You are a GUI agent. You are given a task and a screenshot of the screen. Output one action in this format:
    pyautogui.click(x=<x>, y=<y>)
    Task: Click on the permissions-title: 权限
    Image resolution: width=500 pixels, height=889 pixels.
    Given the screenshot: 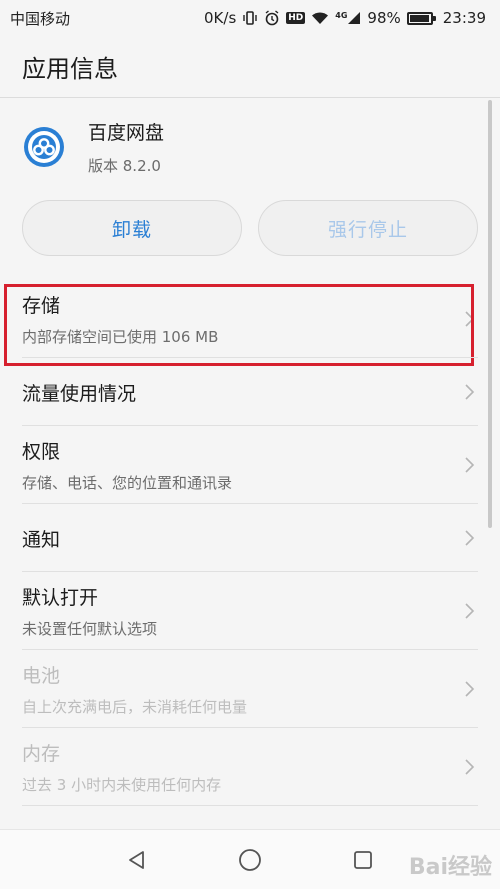 What is the action you would take?
    pyautogui.click(x=41, y=452)
    